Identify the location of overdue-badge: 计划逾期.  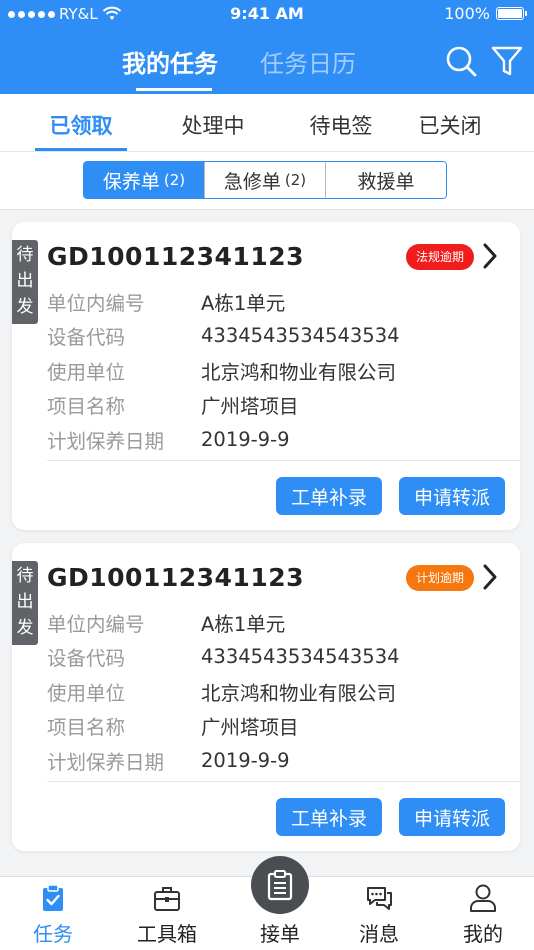
(439, 578).